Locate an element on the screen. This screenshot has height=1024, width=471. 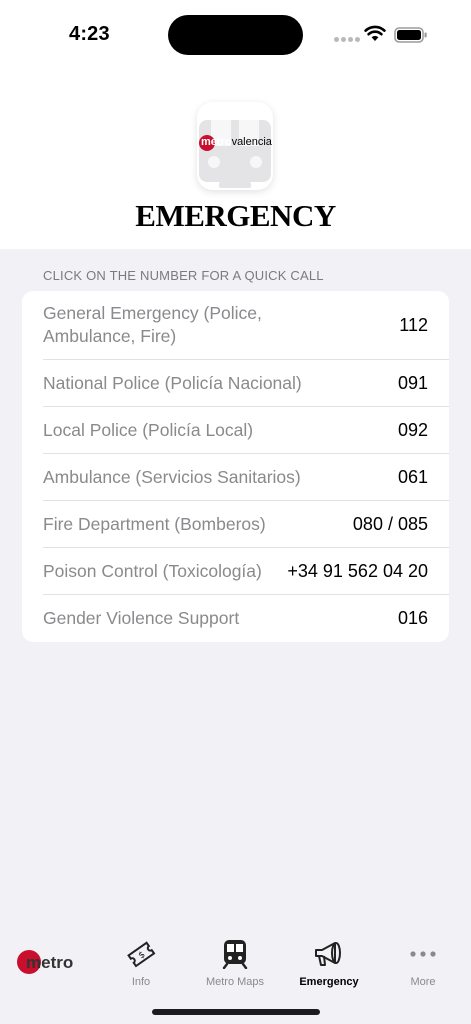
ticket-icon: $ is located at coordinates (141, 954).